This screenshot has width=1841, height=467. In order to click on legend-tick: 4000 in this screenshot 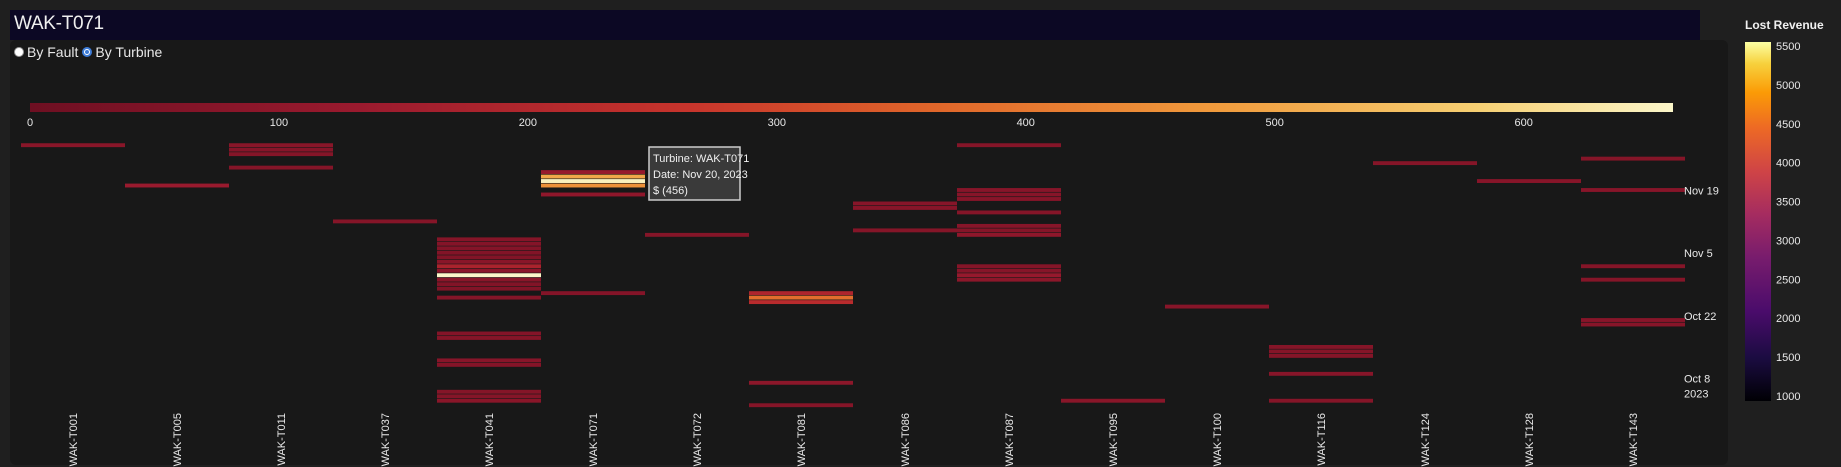, I will do `click(1788, 164)`.